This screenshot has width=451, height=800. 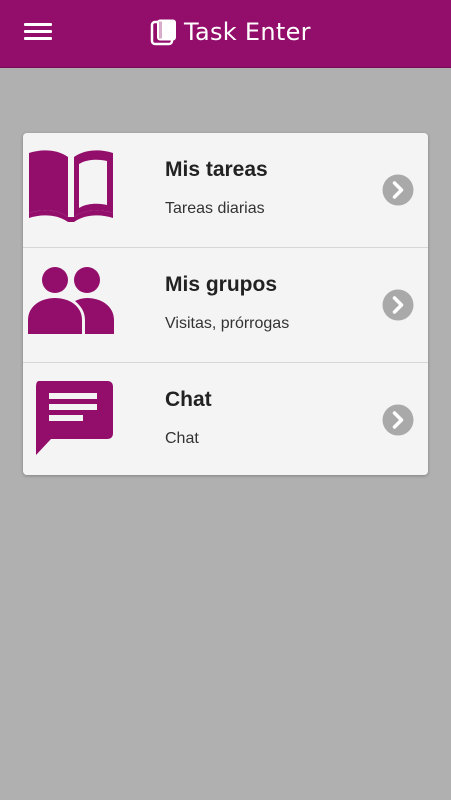 I want to click on menu-item-subtitle: Visitas, prórrogas, so click(x=227, y=323).